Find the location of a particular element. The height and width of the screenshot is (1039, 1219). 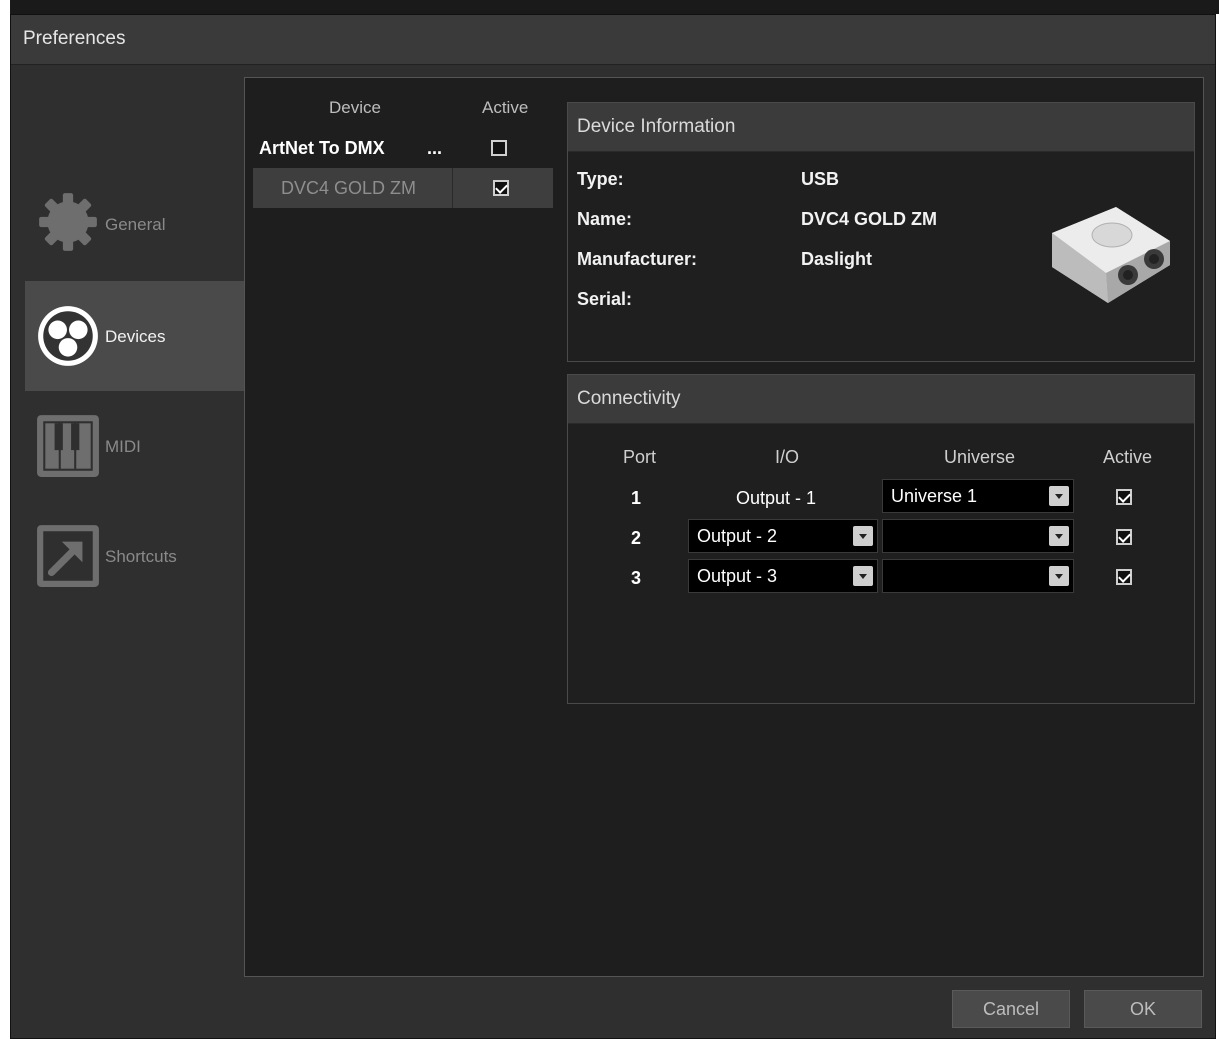

universe-dropdown: Universe 1 is located at coordinates (978, 496).